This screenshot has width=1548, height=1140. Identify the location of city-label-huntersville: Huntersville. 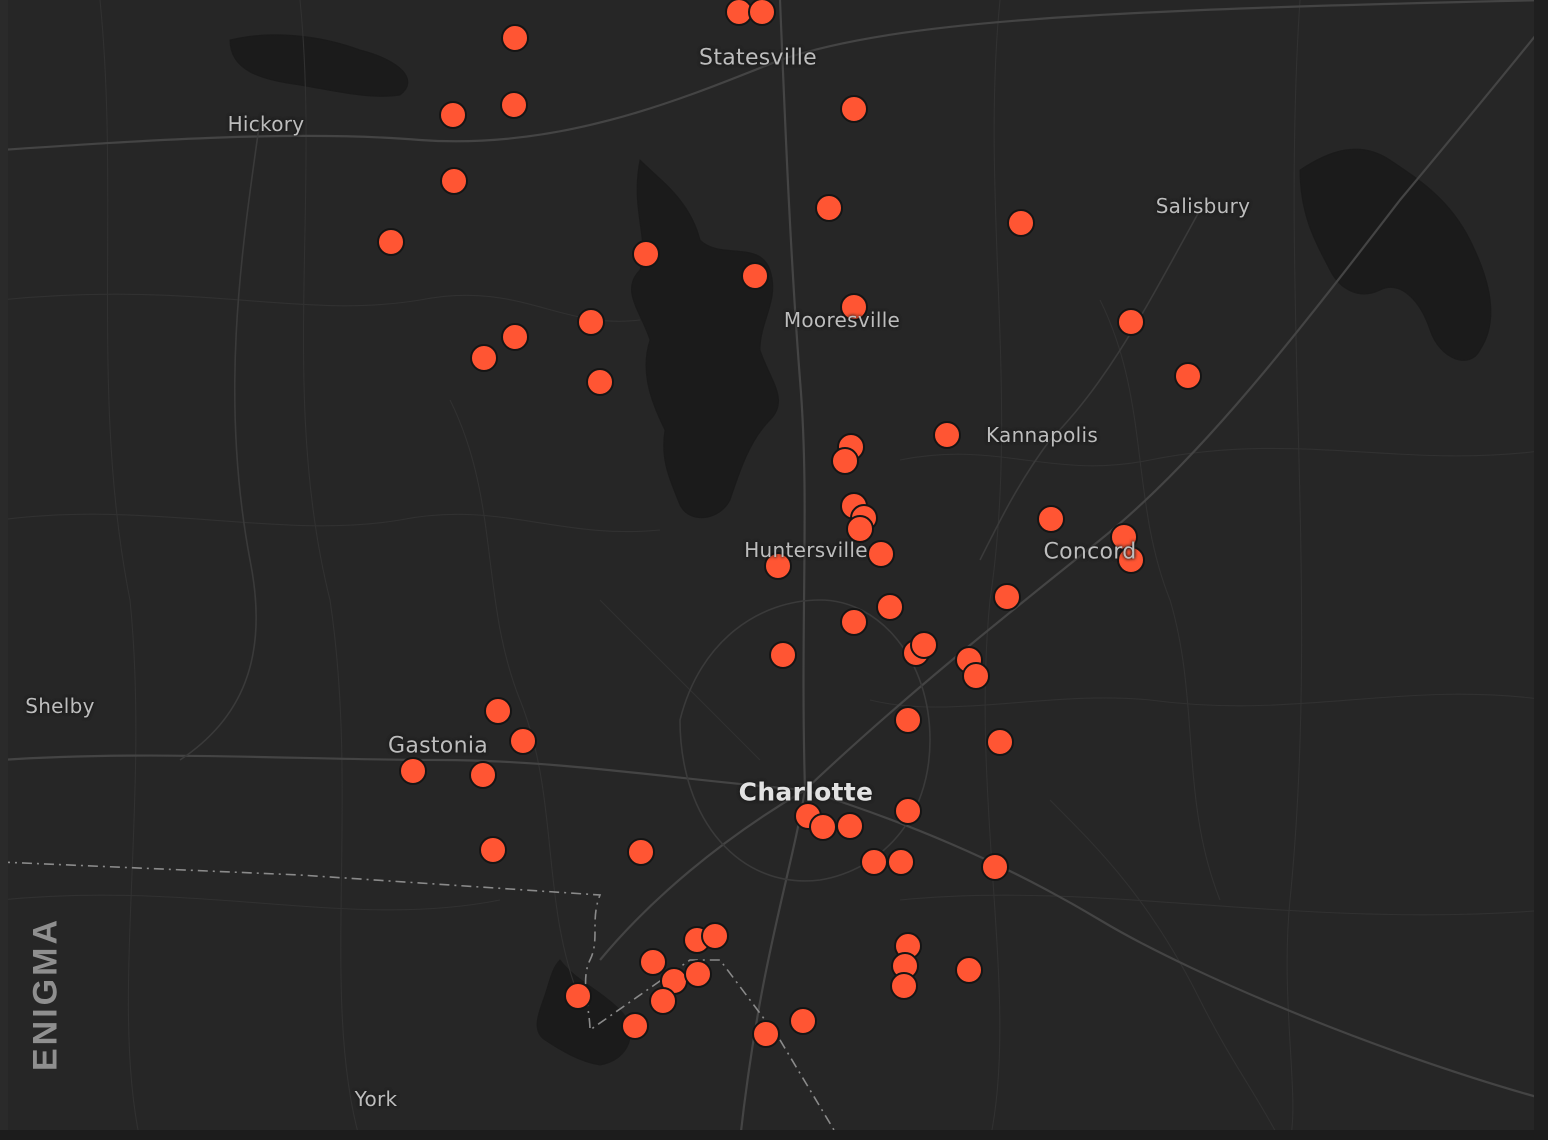
(806, 550).